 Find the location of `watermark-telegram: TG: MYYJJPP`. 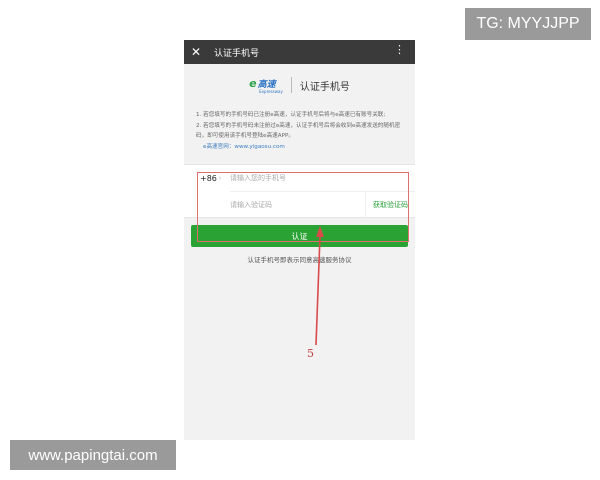

watermark-telegram: TG: MYYJJPP is located at coordinates (528, 24).